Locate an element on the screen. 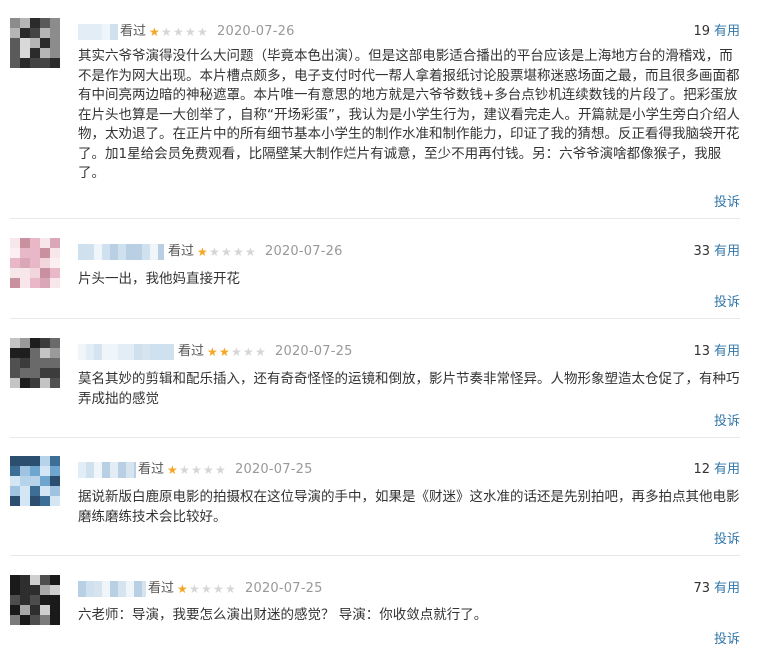 The image size is (780, 660). useful-vote: 73 有用 is located at coordinates (716, 589).